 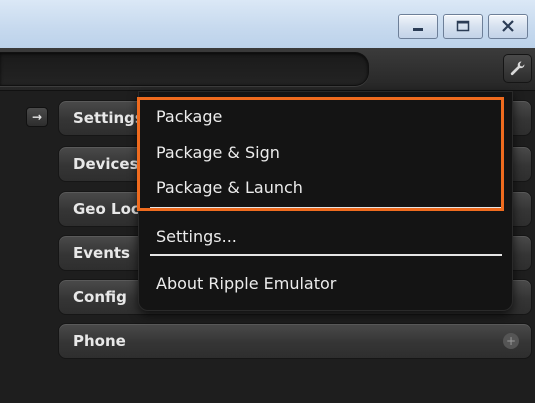 I want to click on title-bar, so click(x=267, y=24).